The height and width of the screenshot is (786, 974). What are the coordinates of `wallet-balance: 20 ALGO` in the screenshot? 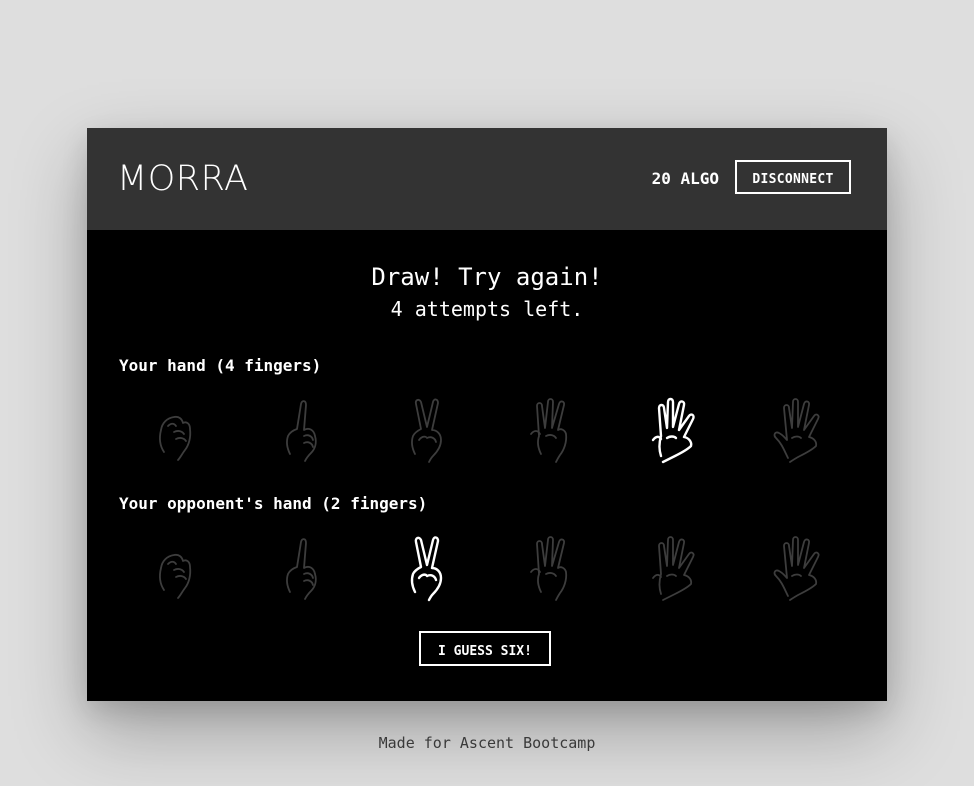 It's located at (685, 178).